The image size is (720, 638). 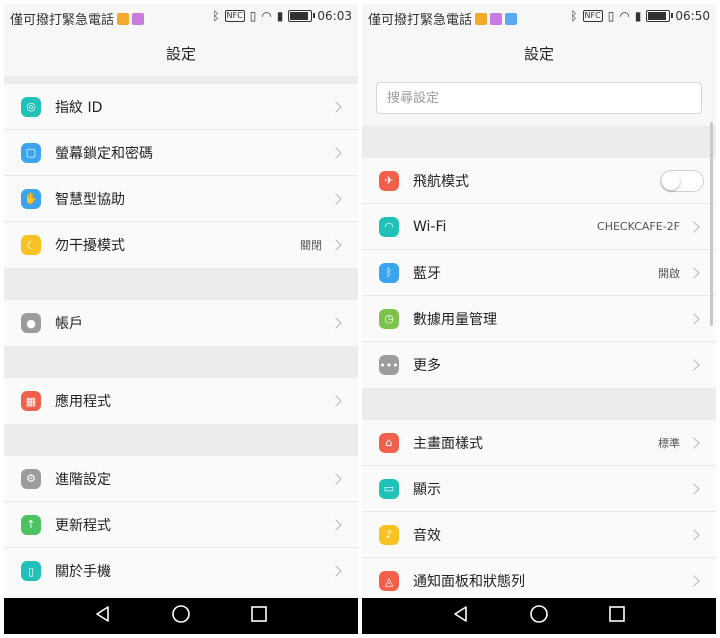 What do you see at coordinates (90, 199) in the screenshot?
I see `settings-item-label: 智慧型協助` at bounding box center [90, 199].